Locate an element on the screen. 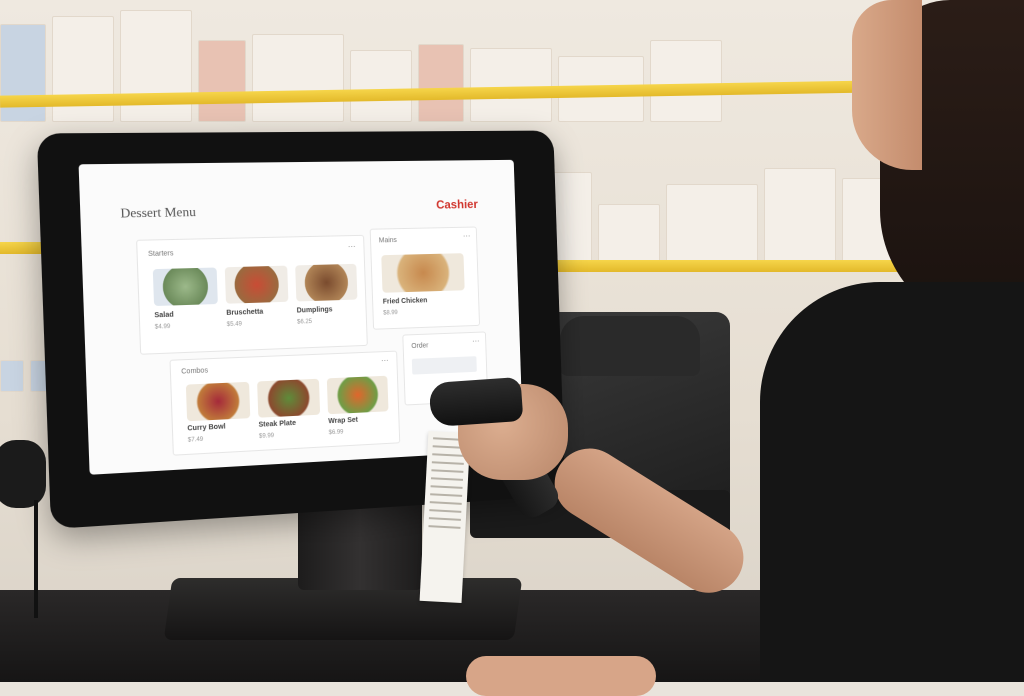  panel-label: Starters is located at coordinates (161, 254).